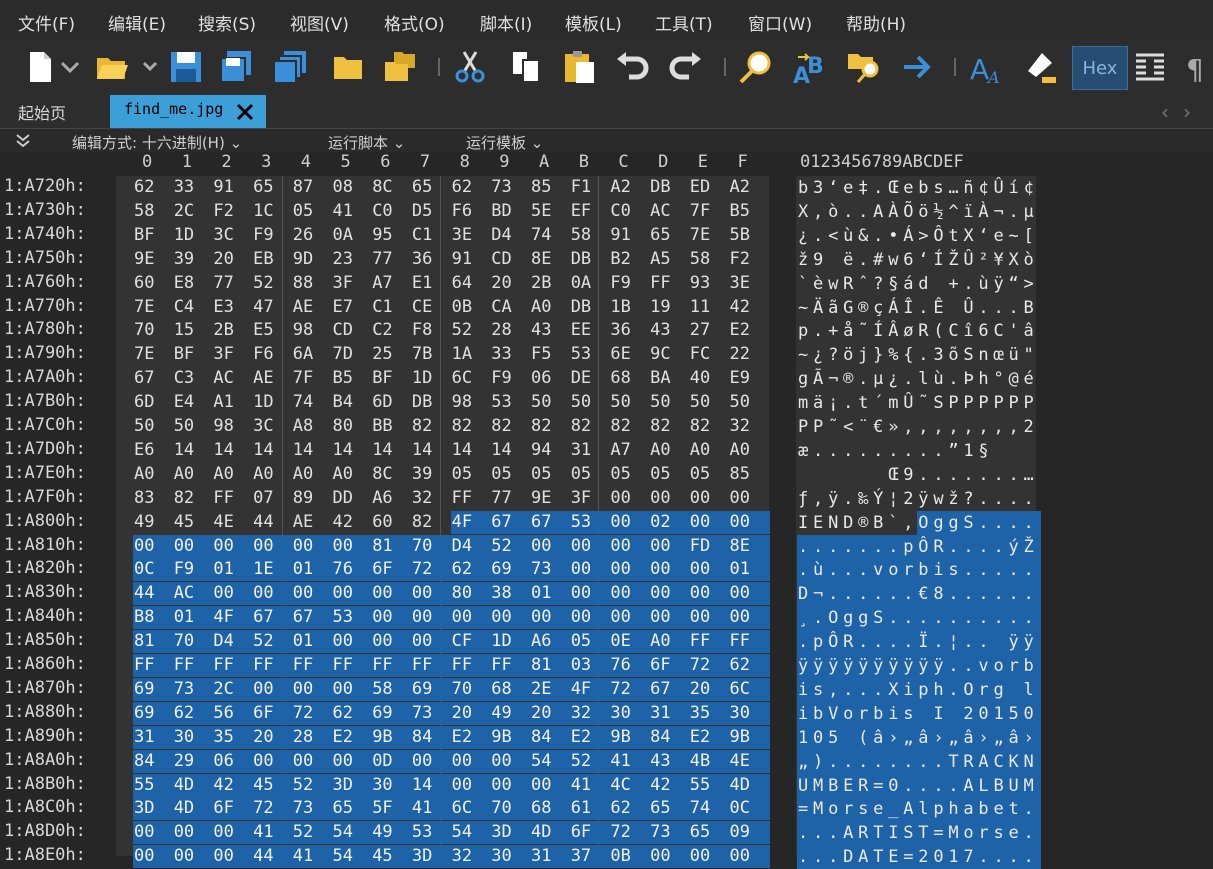  I want to click on hex-byte: 31, so click(153, 737).